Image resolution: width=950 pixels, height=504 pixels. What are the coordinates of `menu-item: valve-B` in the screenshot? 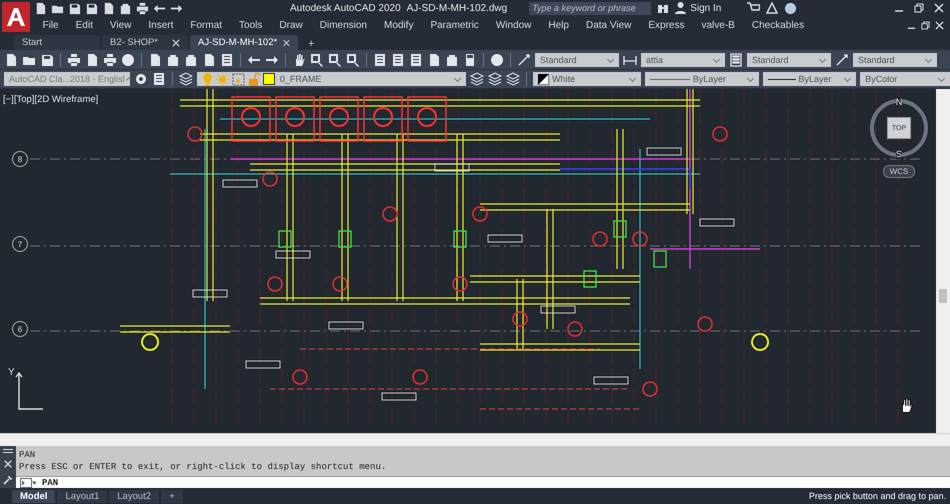 It's located at (718, 25).